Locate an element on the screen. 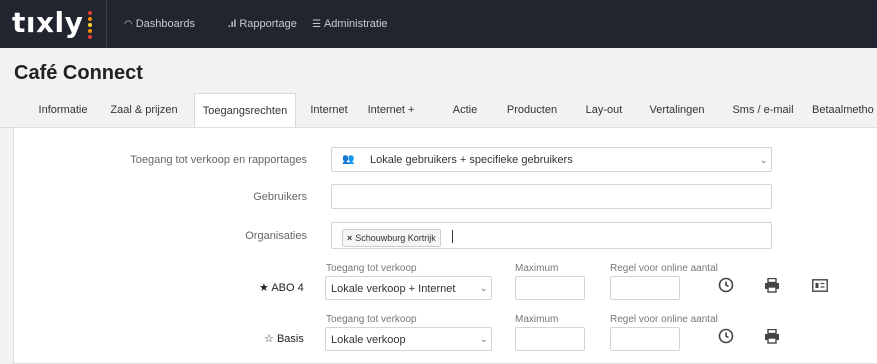  gauge-icon: ◠ is located at coordinates (128, 24).